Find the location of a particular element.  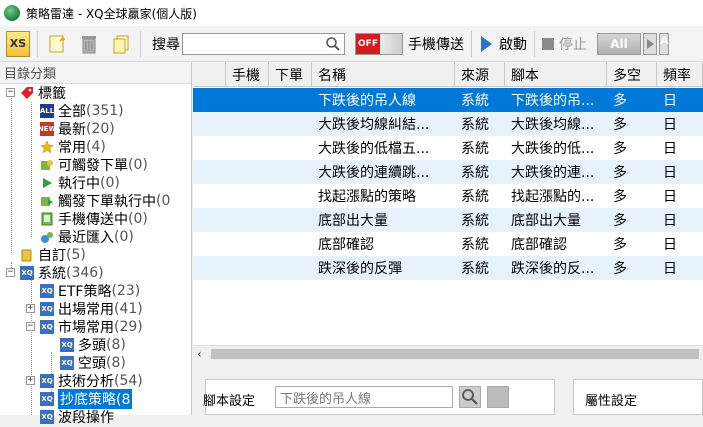

tree-item-recent-import: 最近匯入 (0) is located at coordinates (87, 237).